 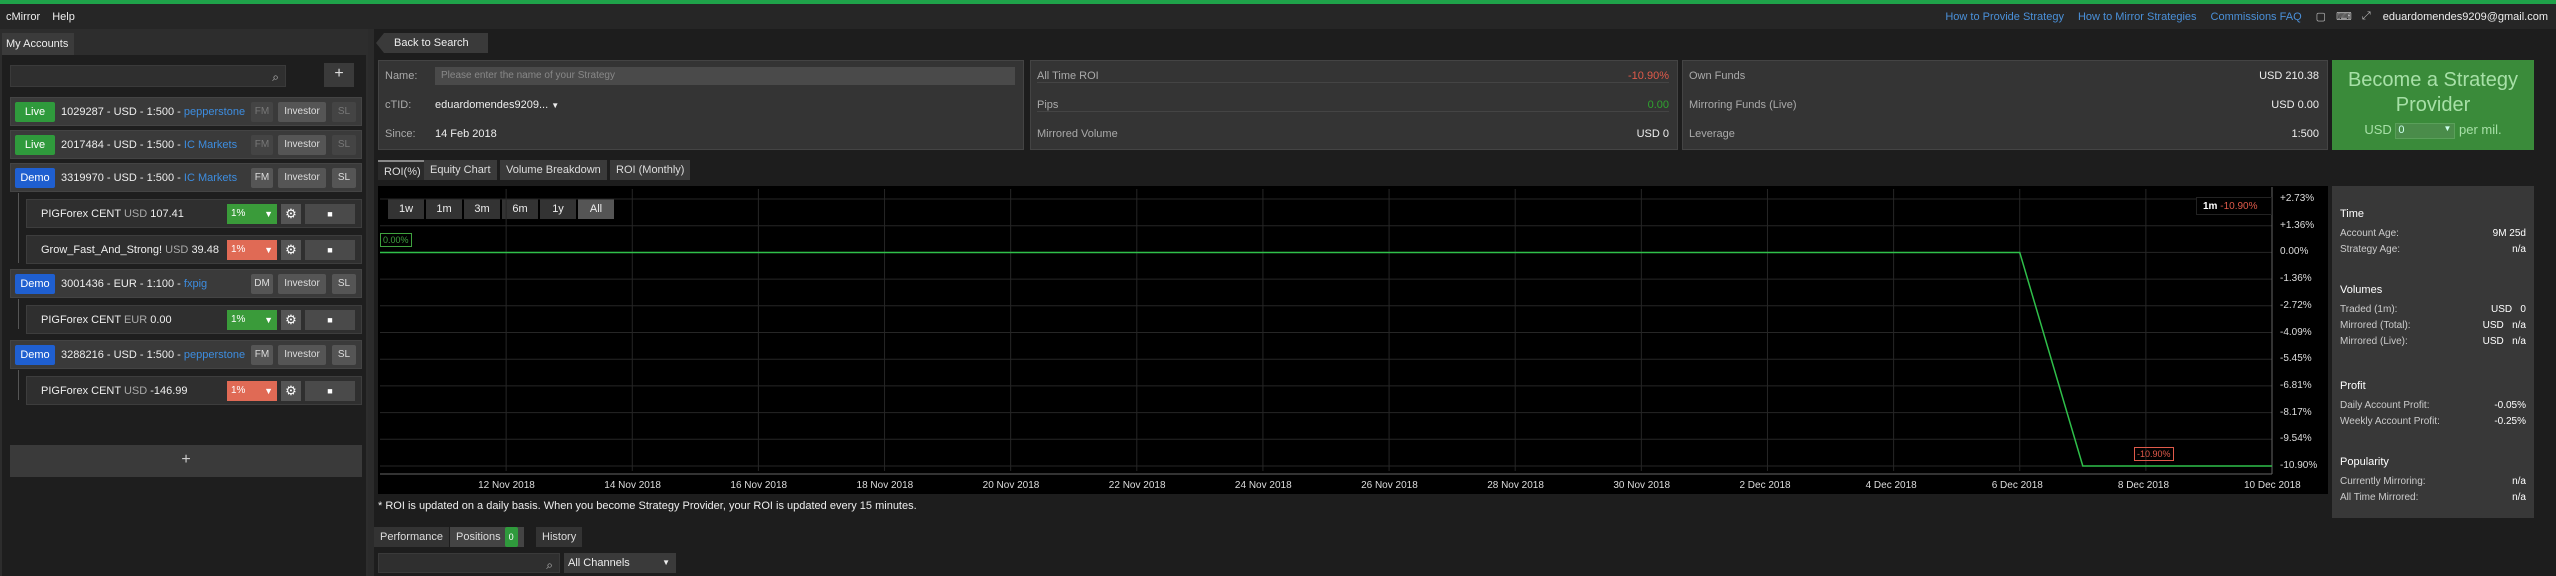 I want to click on tab-roi-monthly: ROI (Monthly), so click(x=650, y=170).